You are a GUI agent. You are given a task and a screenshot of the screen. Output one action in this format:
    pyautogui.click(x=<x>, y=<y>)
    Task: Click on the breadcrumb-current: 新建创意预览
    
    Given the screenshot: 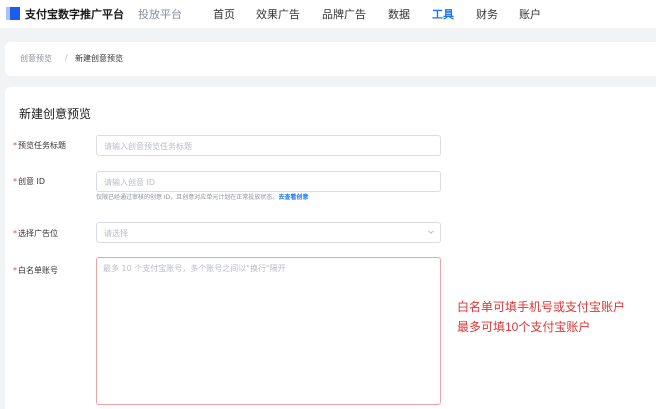 What is the action you would take?
    pyautogui.click(x=99, y=58)
    